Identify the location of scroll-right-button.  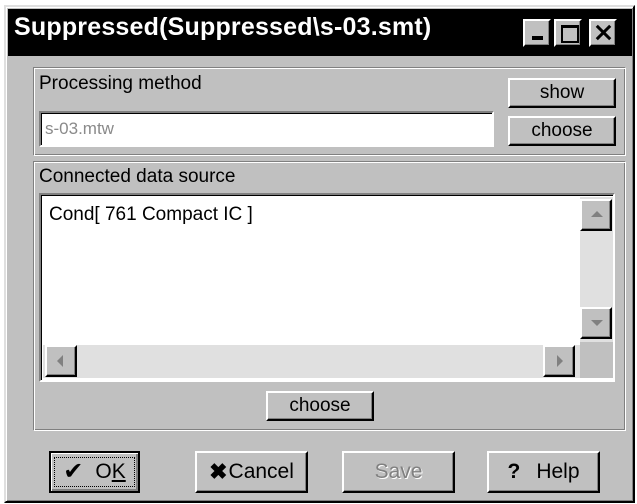
(559, 361).